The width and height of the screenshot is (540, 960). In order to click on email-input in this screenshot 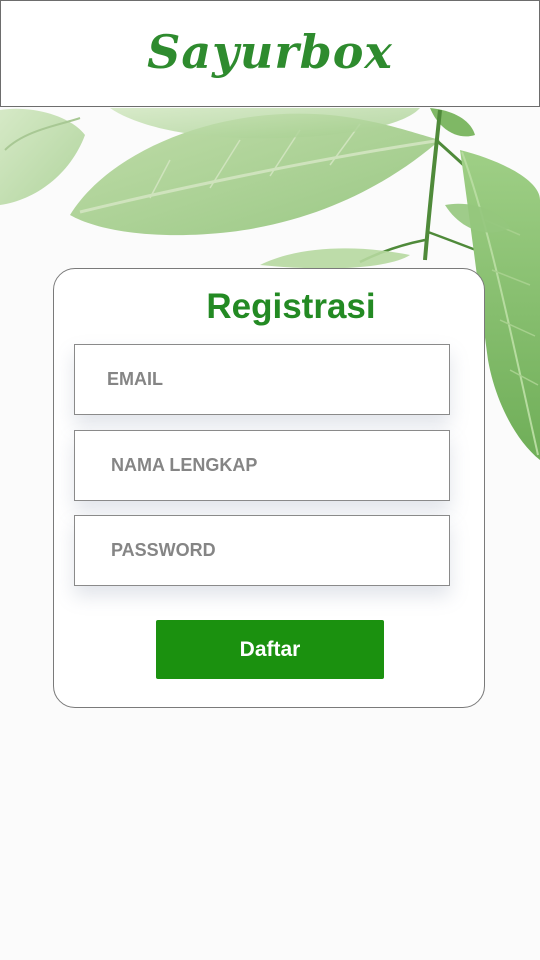, I will do `click(262, 379)`.